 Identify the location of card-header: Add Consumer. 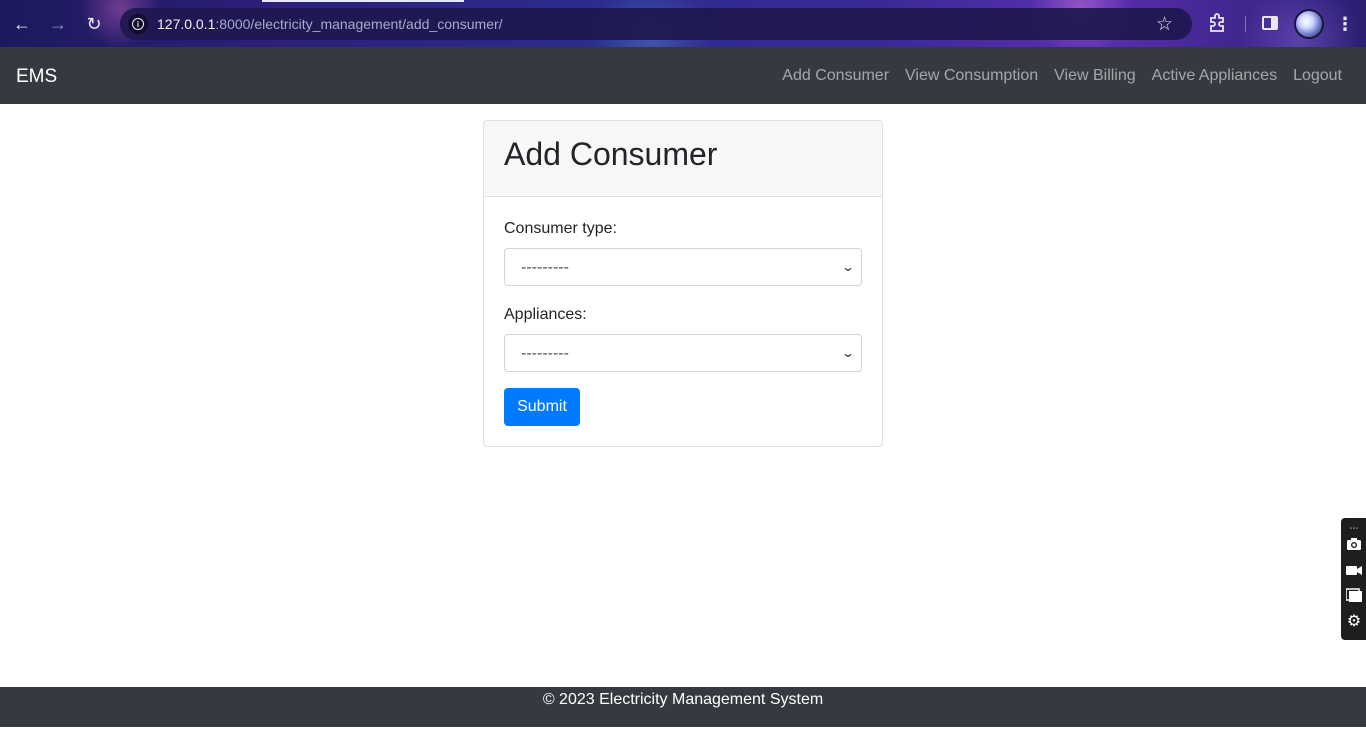
(683, 159).